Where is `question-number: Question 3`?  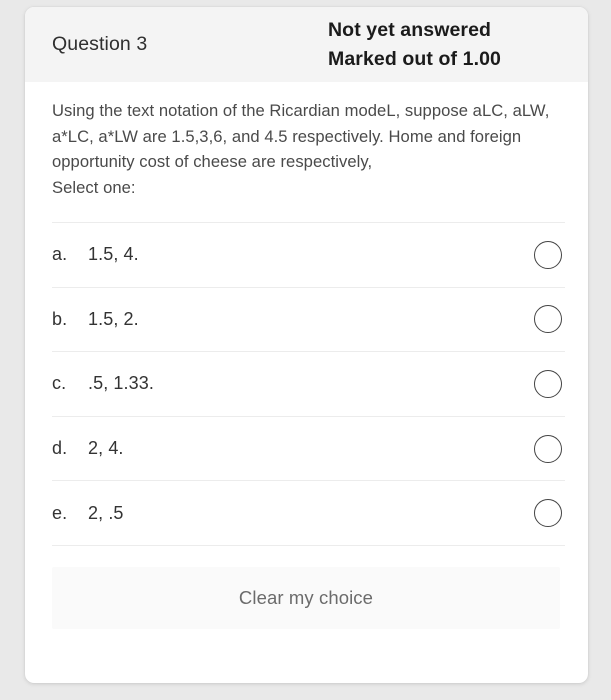
question-number: Question 3 is located at coordinates (100, 44).